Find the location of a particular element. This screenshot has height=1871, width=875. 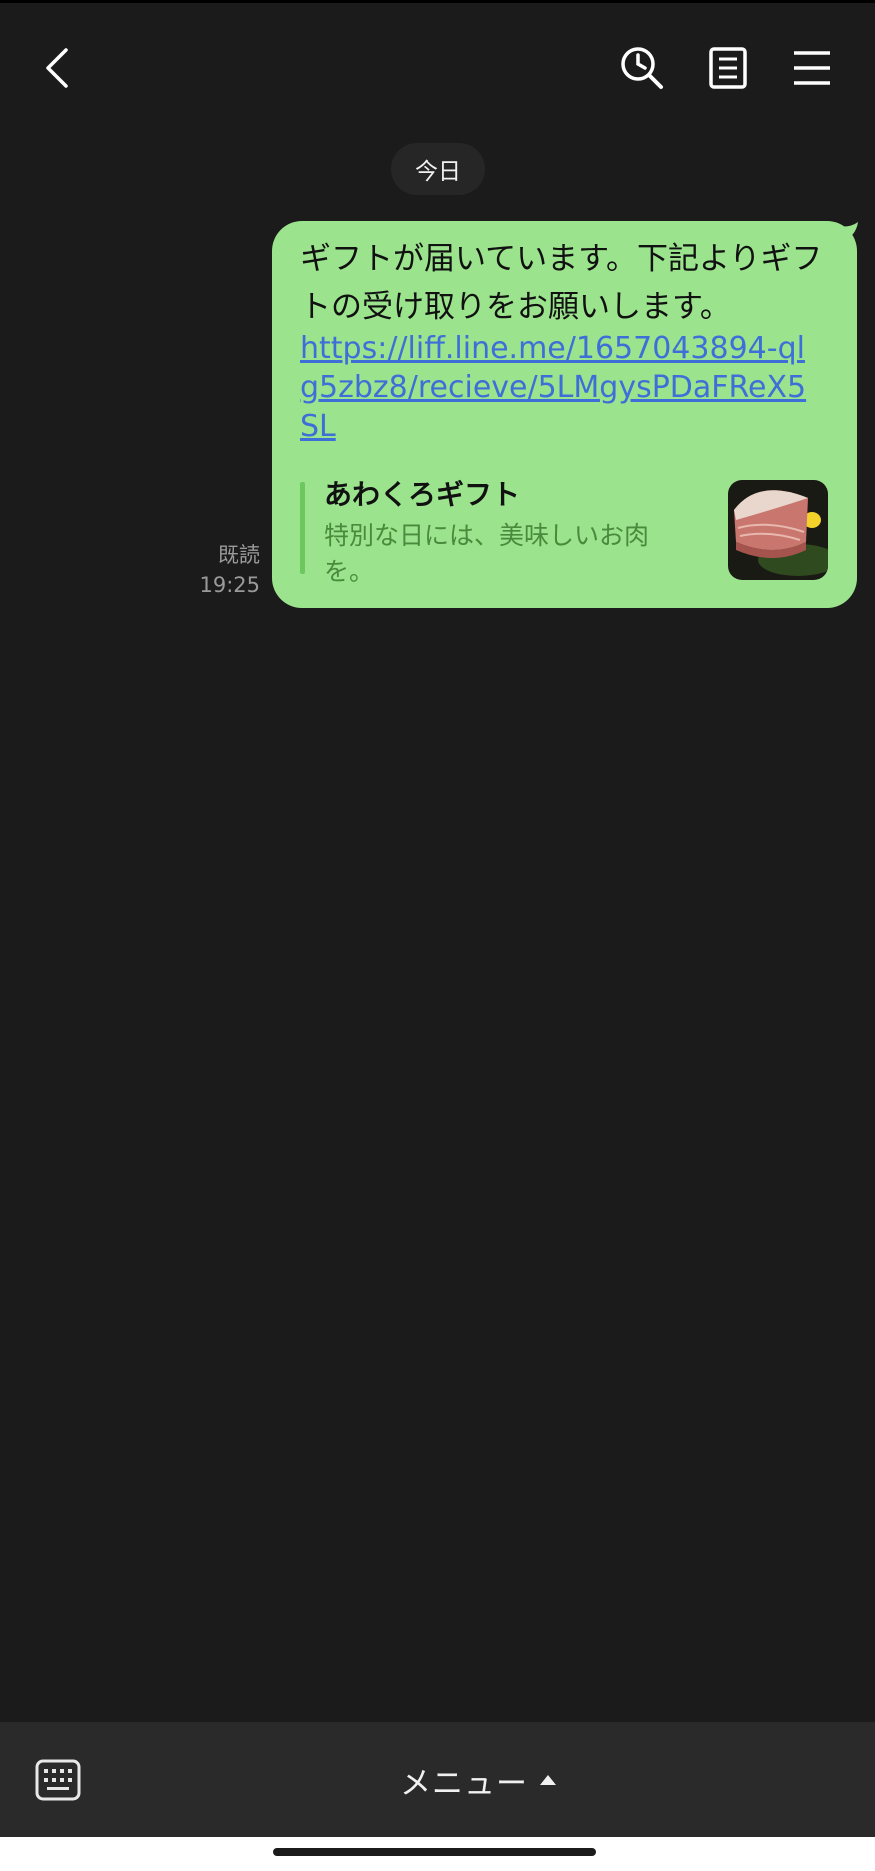

history-search-button is located at coordinates (642, 68).